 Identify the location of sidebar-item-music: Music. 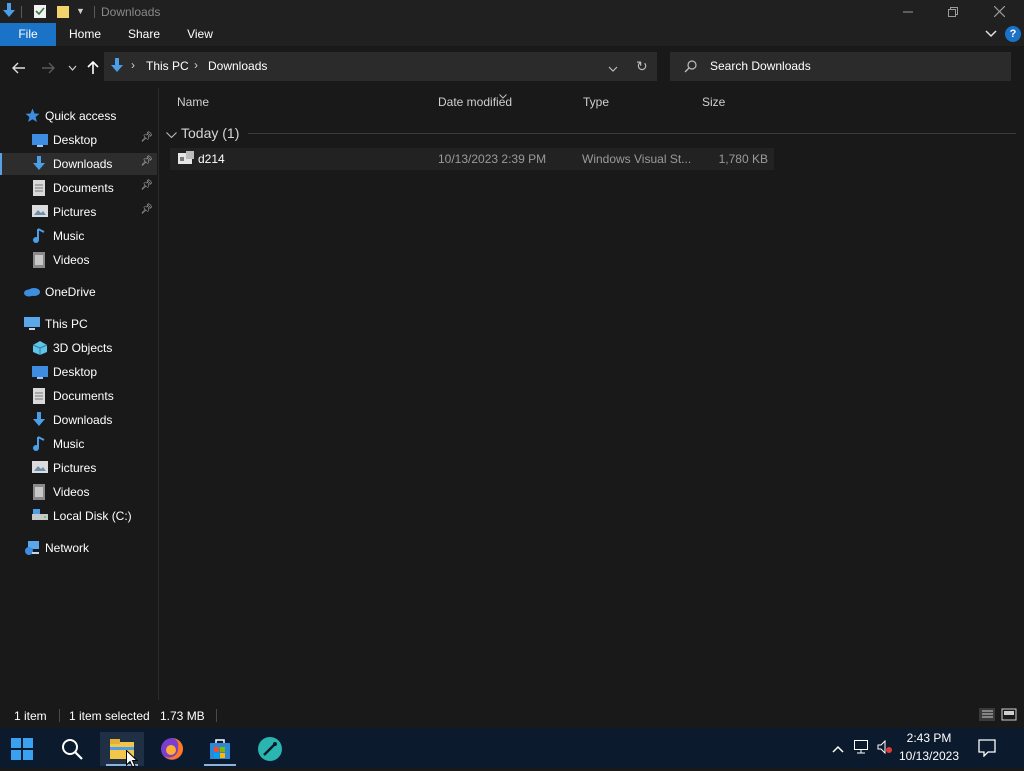
(78, 236).